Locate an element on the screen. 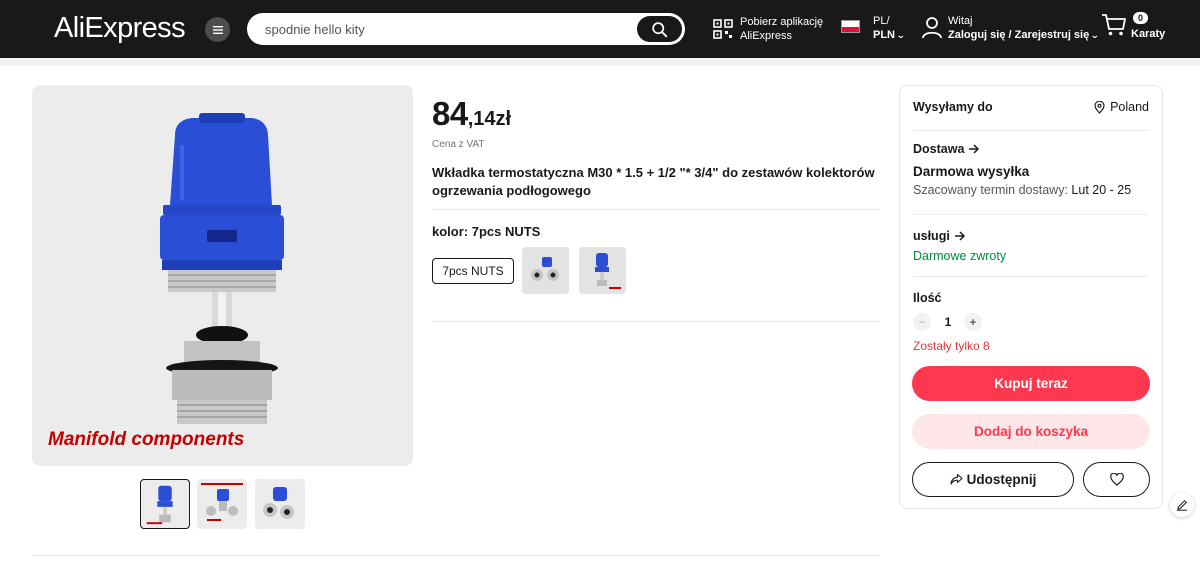  share-button: Udostępnij is located at coordinates (993, 479).